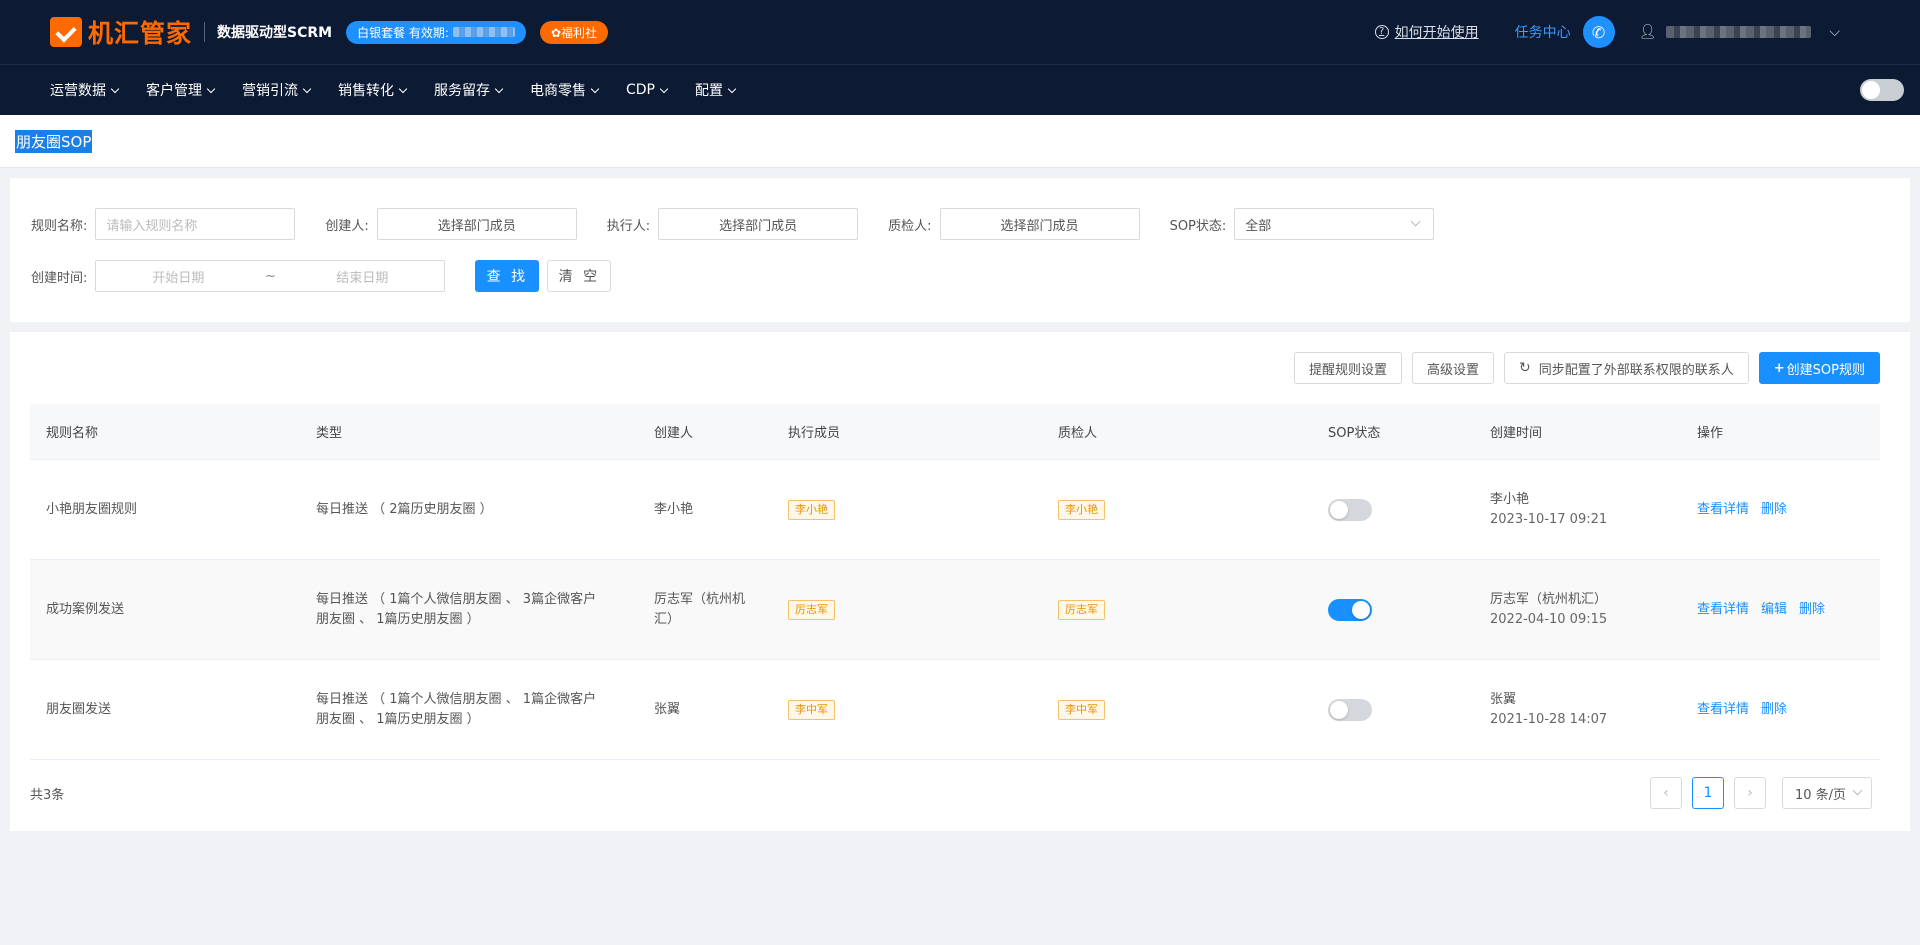 This screenshot has width=1920, height=945. Describe the element at coordinates (456, 609) in the screenshot. I see `rule-type: 每日推送 （ 1篇个人微信朋友圈 、 3篇企微客户朋友圈 、 1篇历史朋友圈 ）` at that location.